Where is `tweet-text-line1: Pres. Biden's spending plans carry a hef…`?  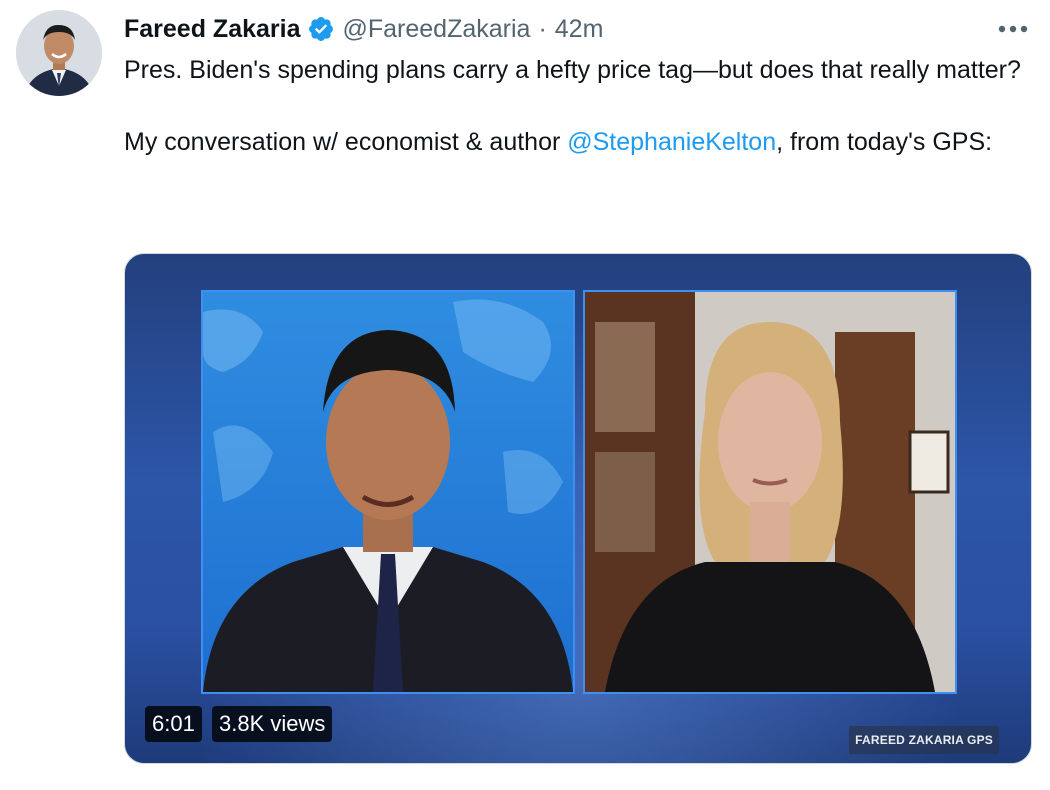 tweet-text-line1: Pres. Biden's spending plans carry a hef… is located at coordinates (572, 70).